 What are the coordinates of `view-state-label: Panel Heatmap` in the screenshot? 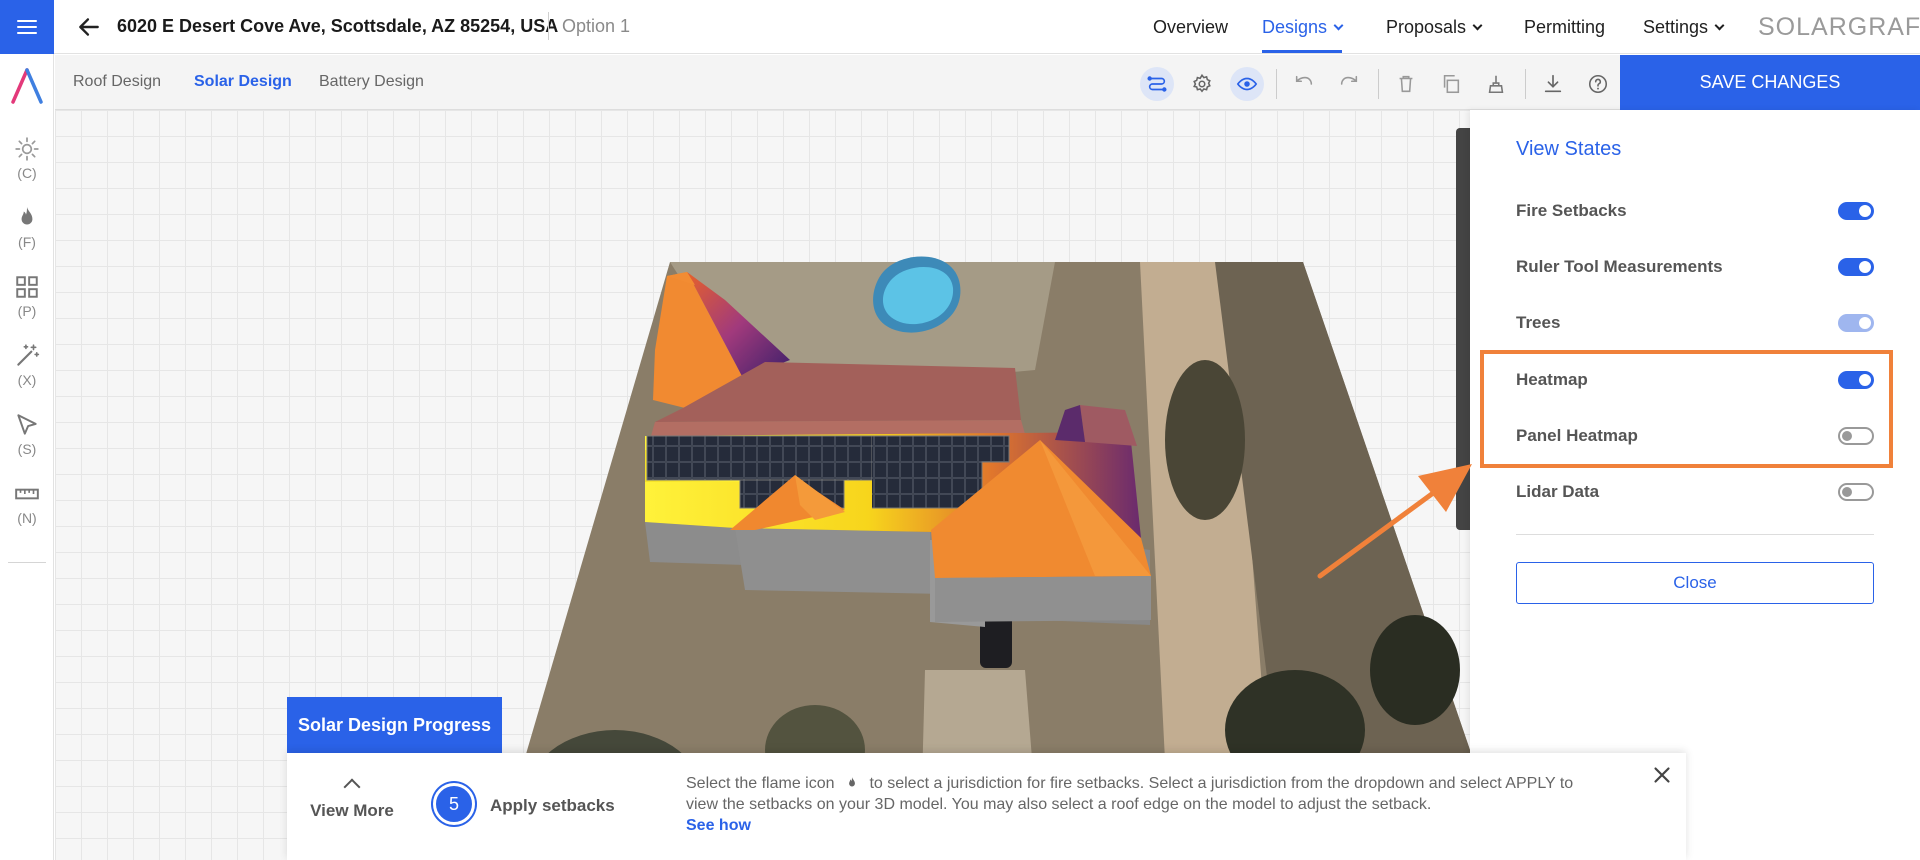 It's located at (1577, 435).